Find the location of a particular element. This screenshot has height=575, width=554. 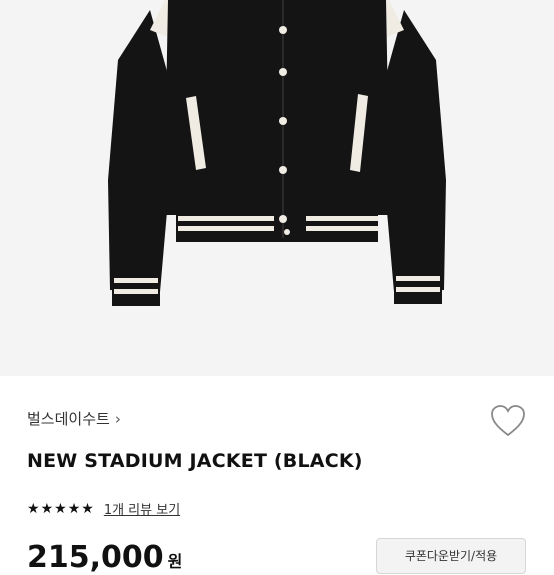

star-rating: ★ ★ ★ ★ ★ is located at coordinates (60, 509).